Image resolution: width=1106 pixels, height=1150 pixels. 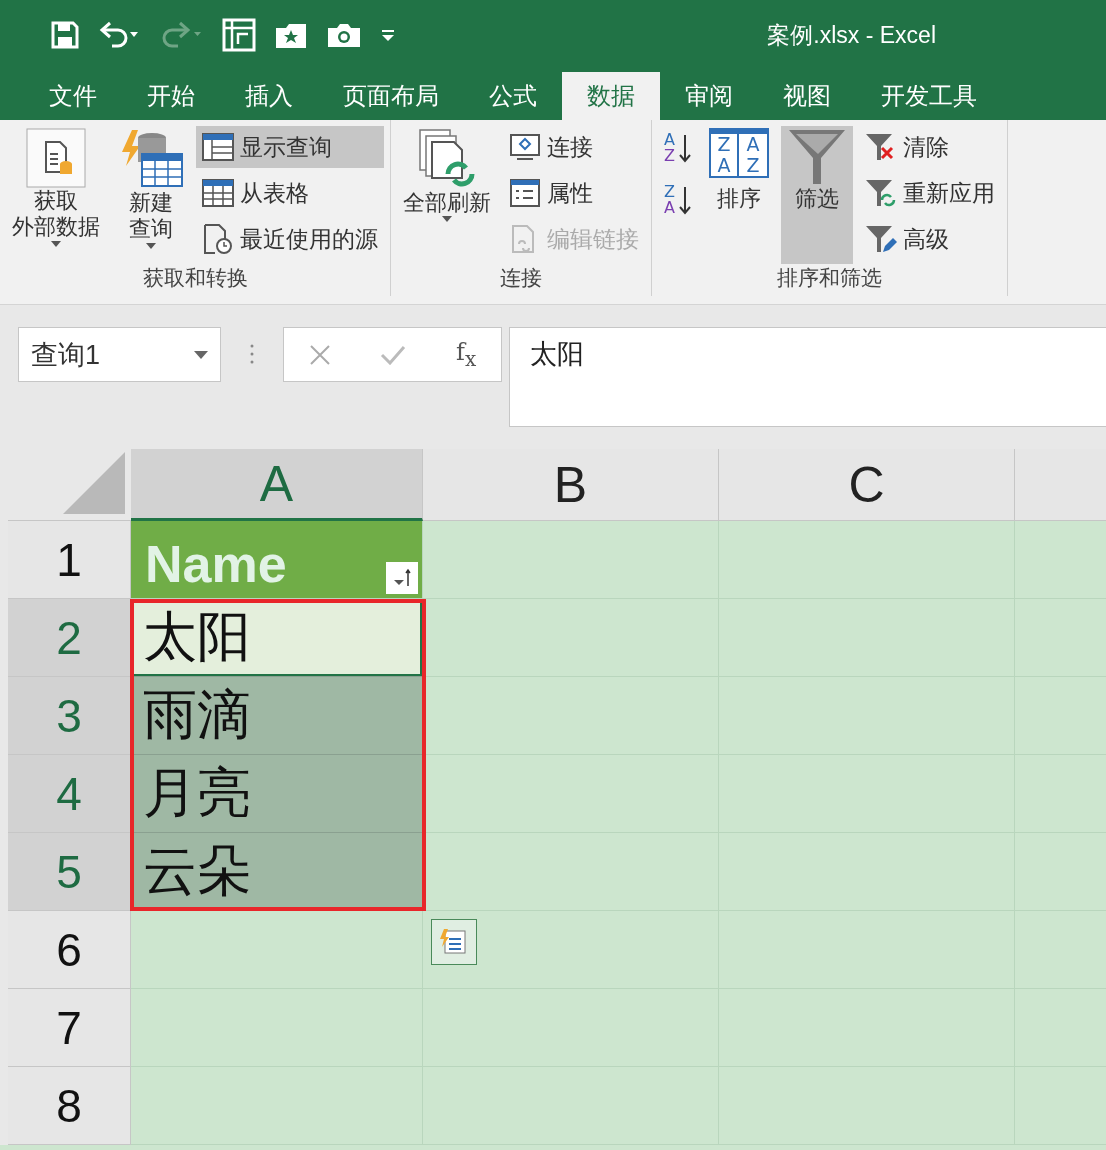 What do you see at coordinates (447, 195) in the screenshot?
I see `ribbon-large-button: 全部刷新` at bounding box center [447, 195].